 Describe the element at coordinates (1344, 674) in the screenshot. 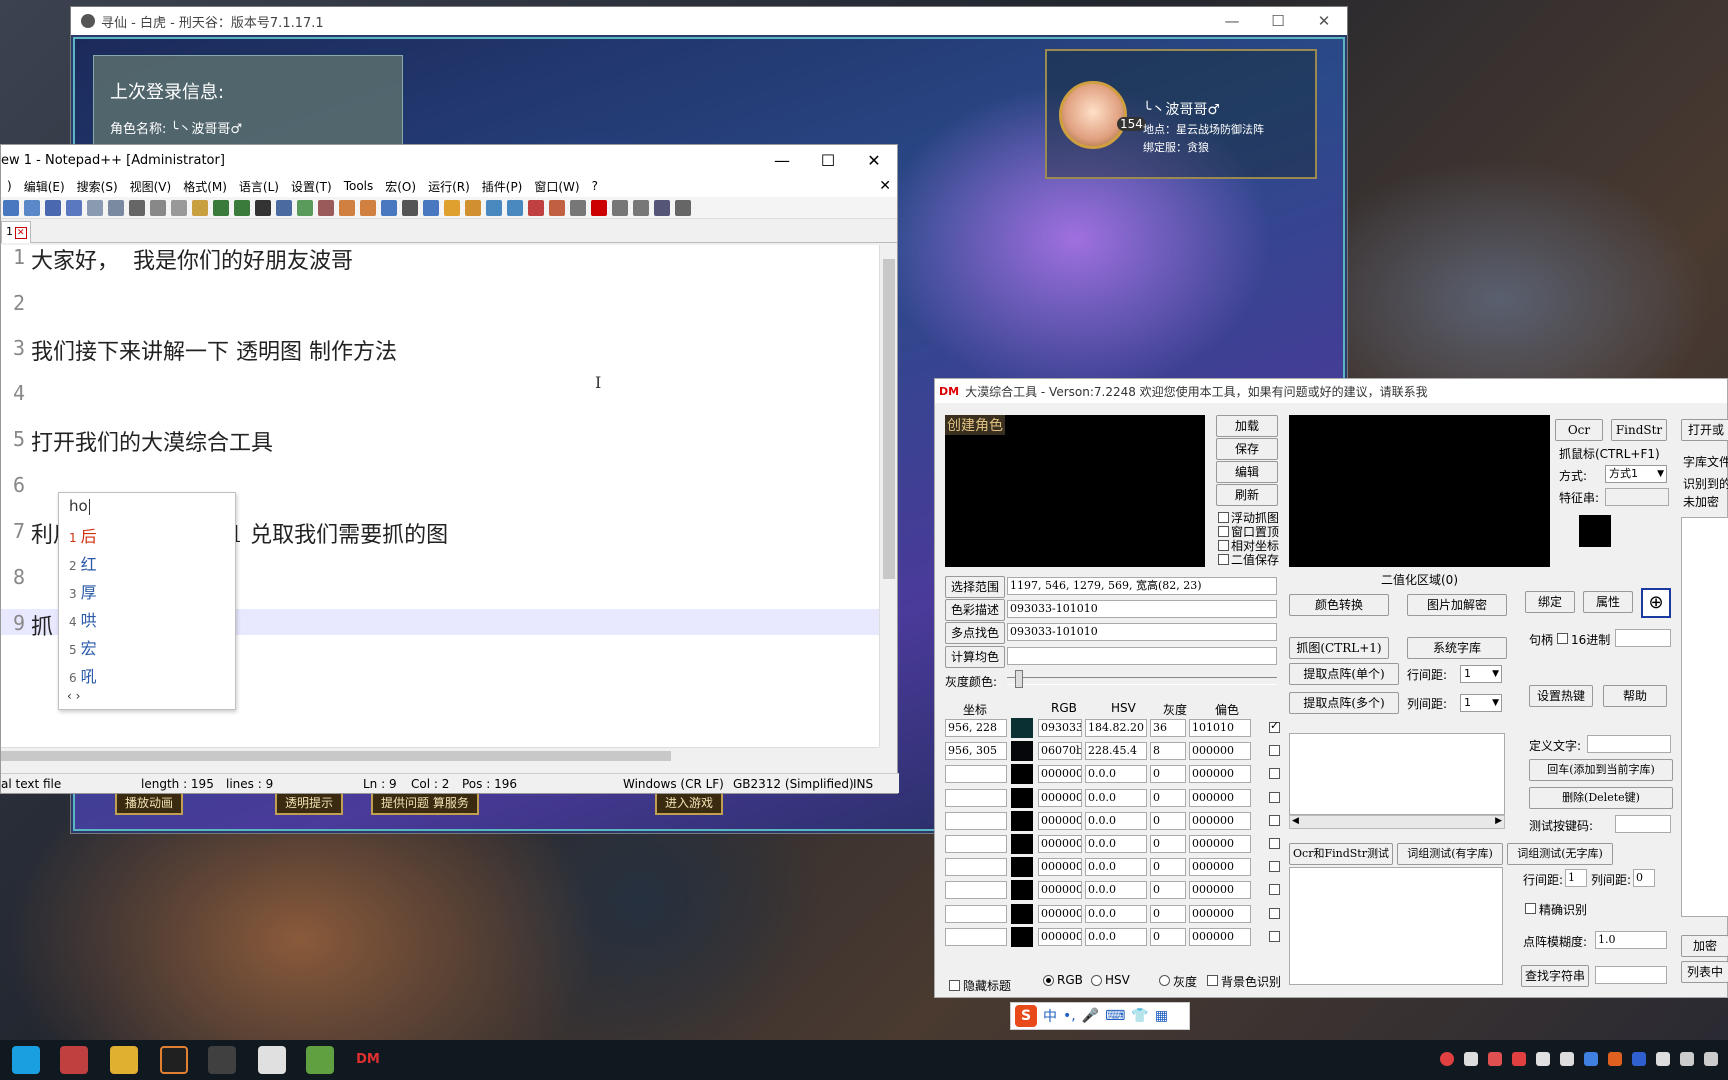

I see `extract-single-button: 提取点阵(单个)` at that location.